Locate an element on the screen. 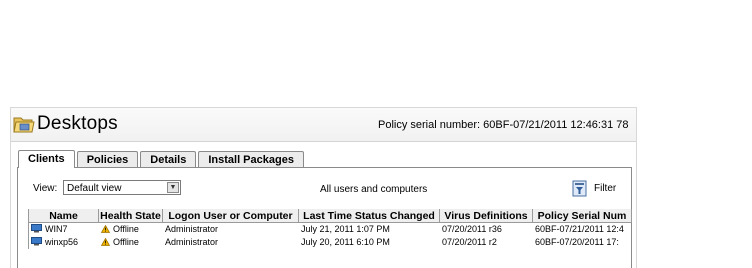  filter-label: Filter is located at coordinates (605, 188).